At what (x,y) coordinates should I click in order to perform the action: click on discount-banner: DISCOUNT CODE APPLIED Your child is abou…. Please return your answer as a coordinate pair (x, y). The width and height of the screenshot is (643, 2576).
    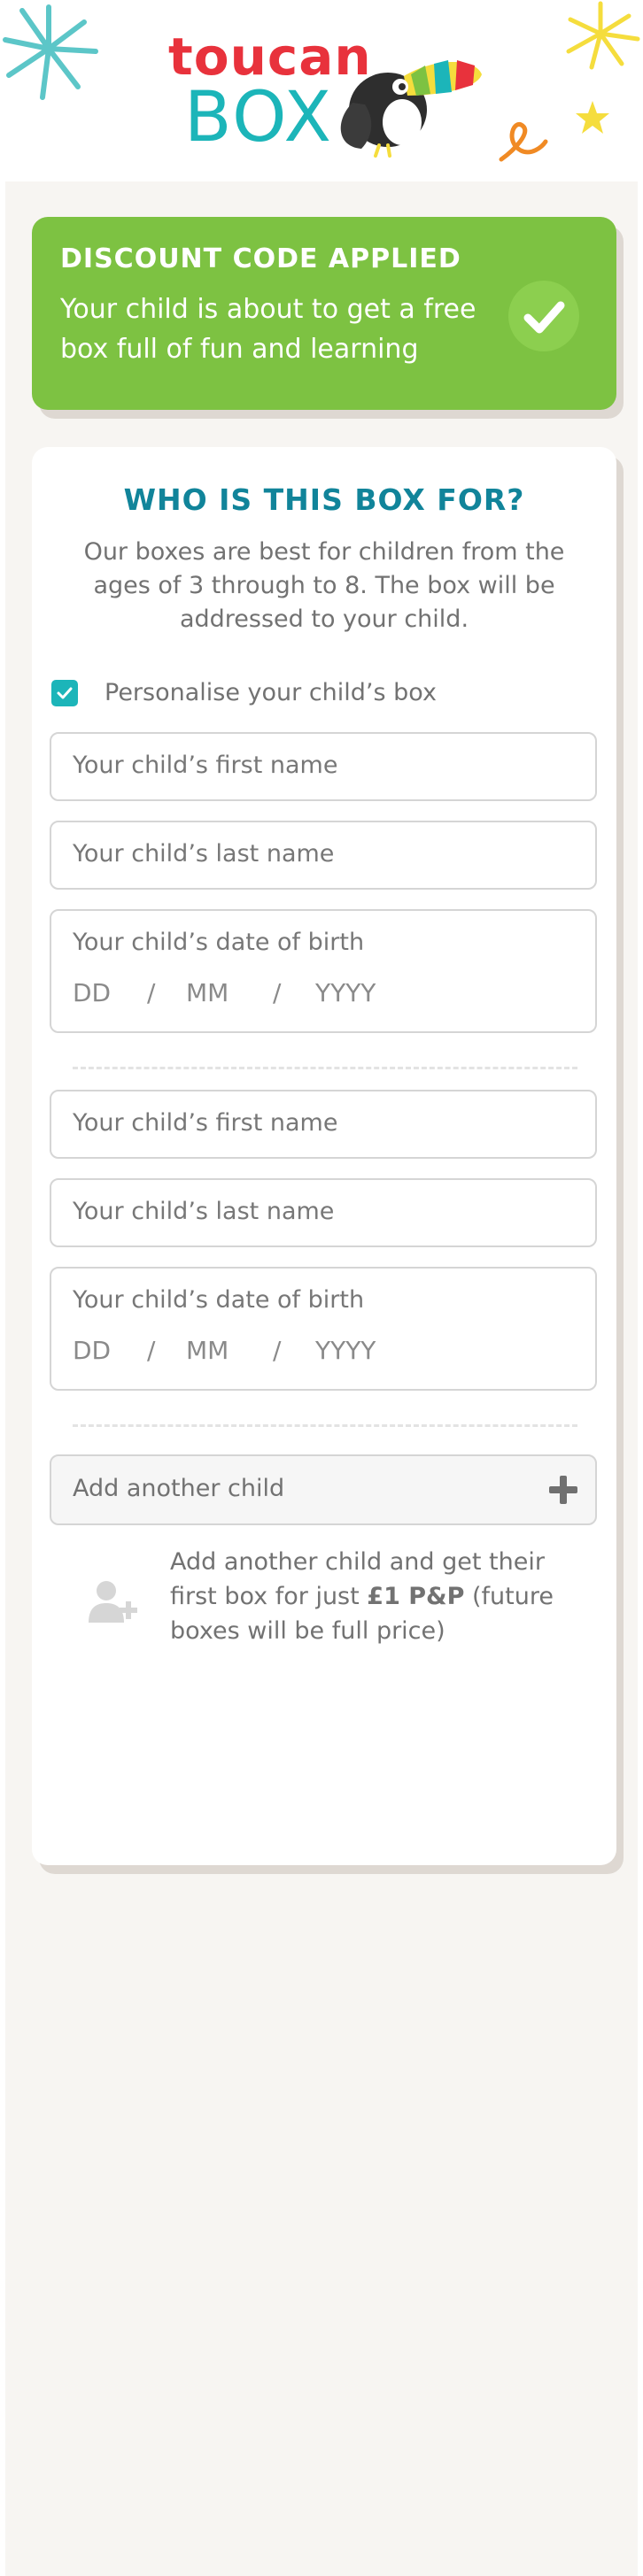
    Looking at the image, I should click on (324, 313).